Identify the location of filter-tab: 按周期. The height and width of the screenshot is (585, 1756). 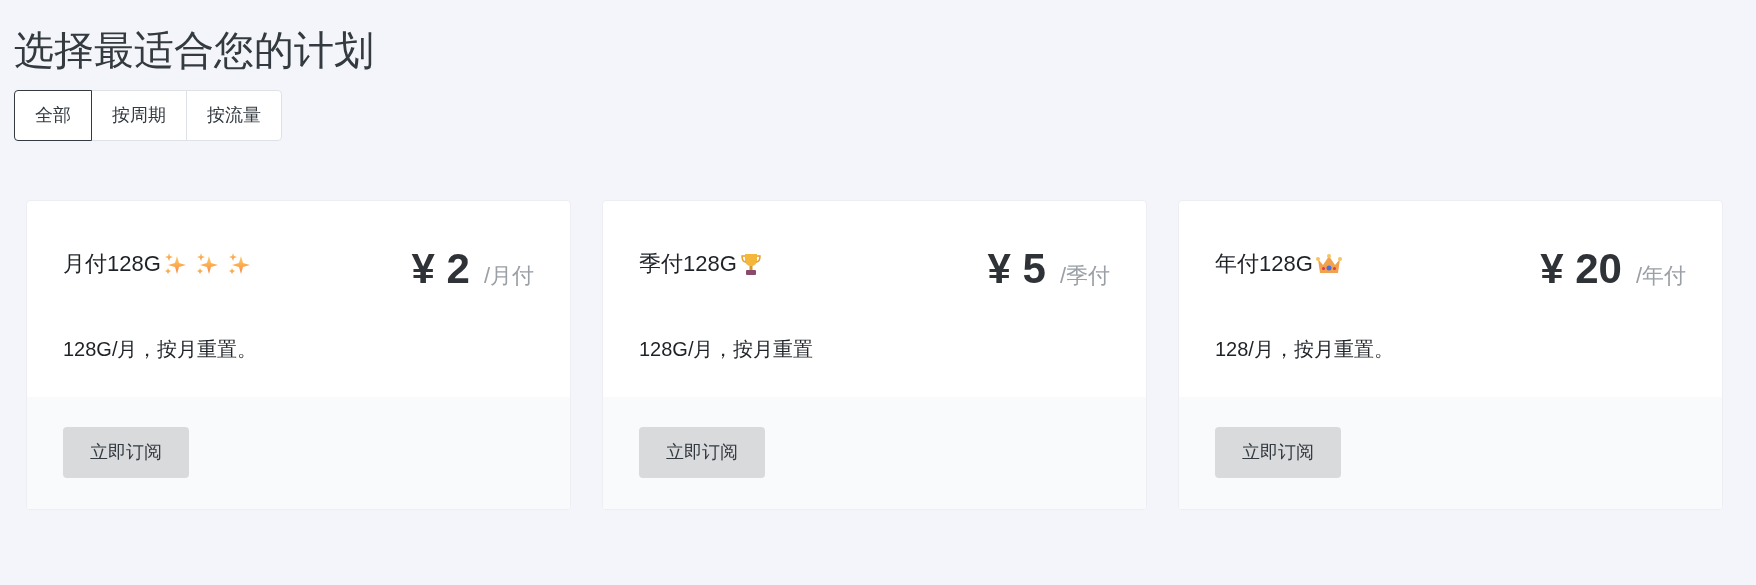
(139, 115).